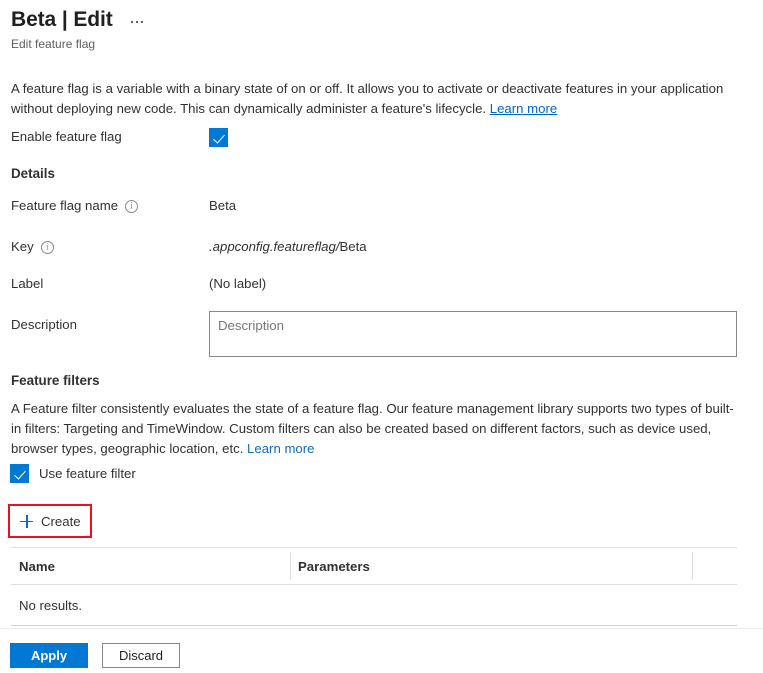 This screenshot has width=763, height=673. I want to click on label-value: (No label), so click(238, 283).